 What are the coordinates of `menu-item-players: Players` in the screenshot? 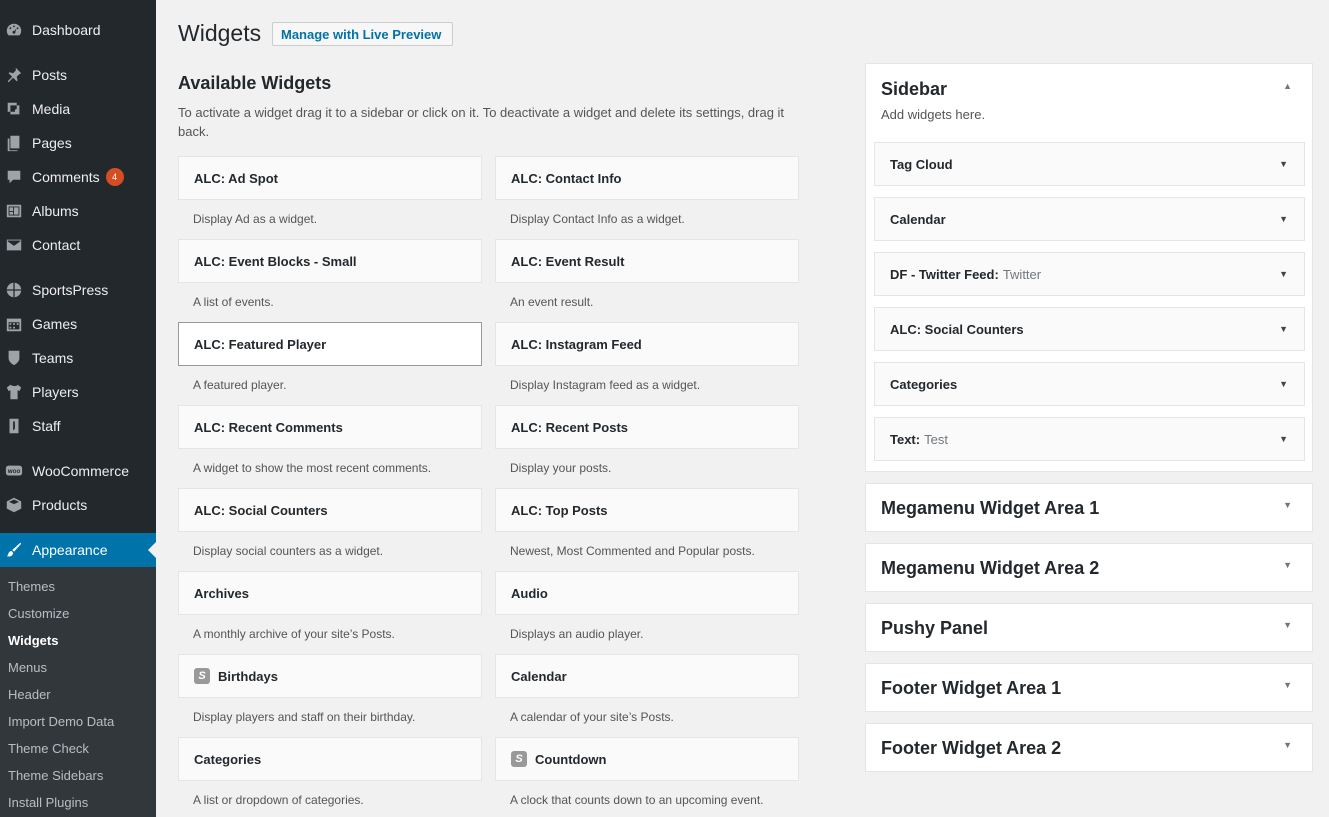 It's located at (78, 392).